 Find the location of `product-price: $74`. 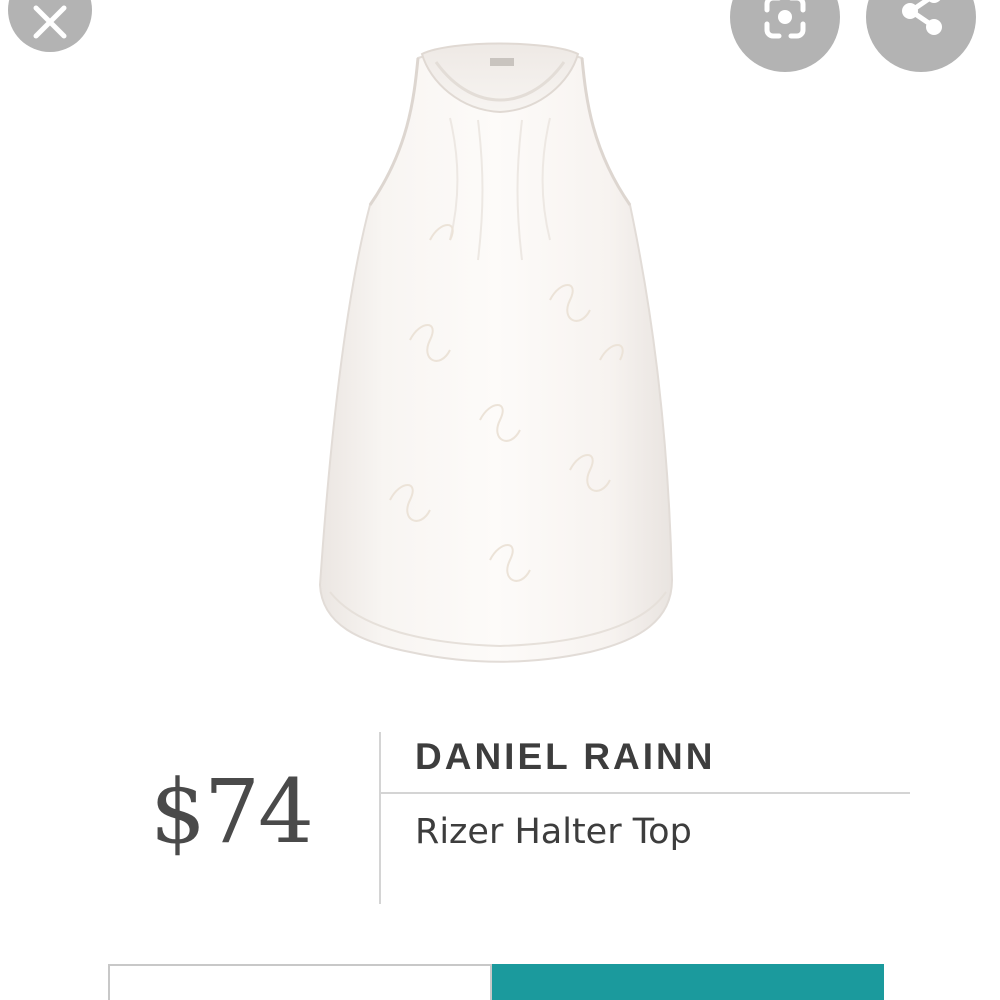

product-price: $74 is located at coordinates (232, 811).